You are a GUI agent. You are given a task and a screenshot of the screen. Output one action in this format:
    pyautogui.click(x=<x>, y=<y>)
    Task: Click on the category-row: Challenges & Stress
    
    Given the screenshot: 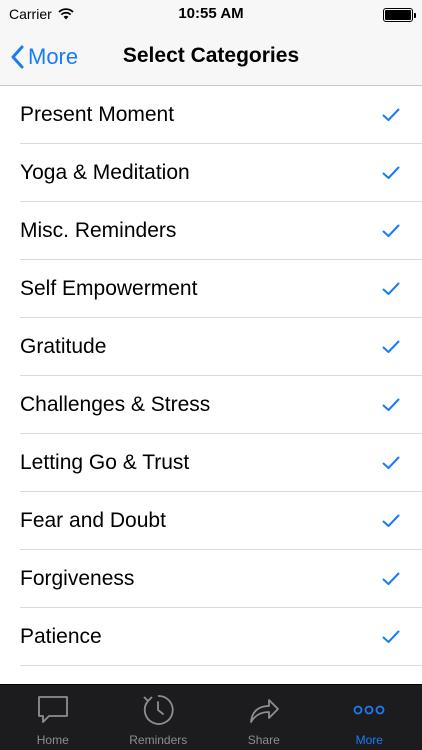 What is the action you would take?
    pyautogui.click(x=211, y=405)
    